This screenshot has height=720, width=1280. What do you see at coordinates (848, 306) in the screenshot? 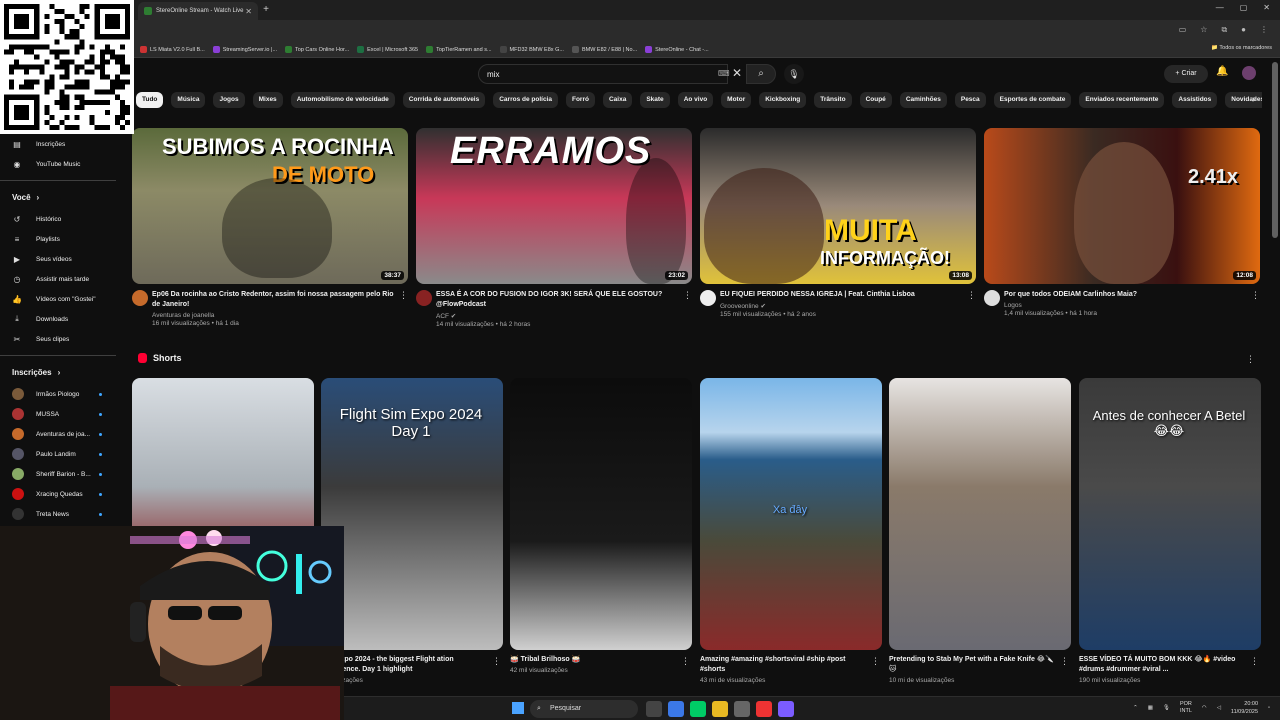
I see `channel-name: Grooveonline ✔` at bounding box center [848, 306].